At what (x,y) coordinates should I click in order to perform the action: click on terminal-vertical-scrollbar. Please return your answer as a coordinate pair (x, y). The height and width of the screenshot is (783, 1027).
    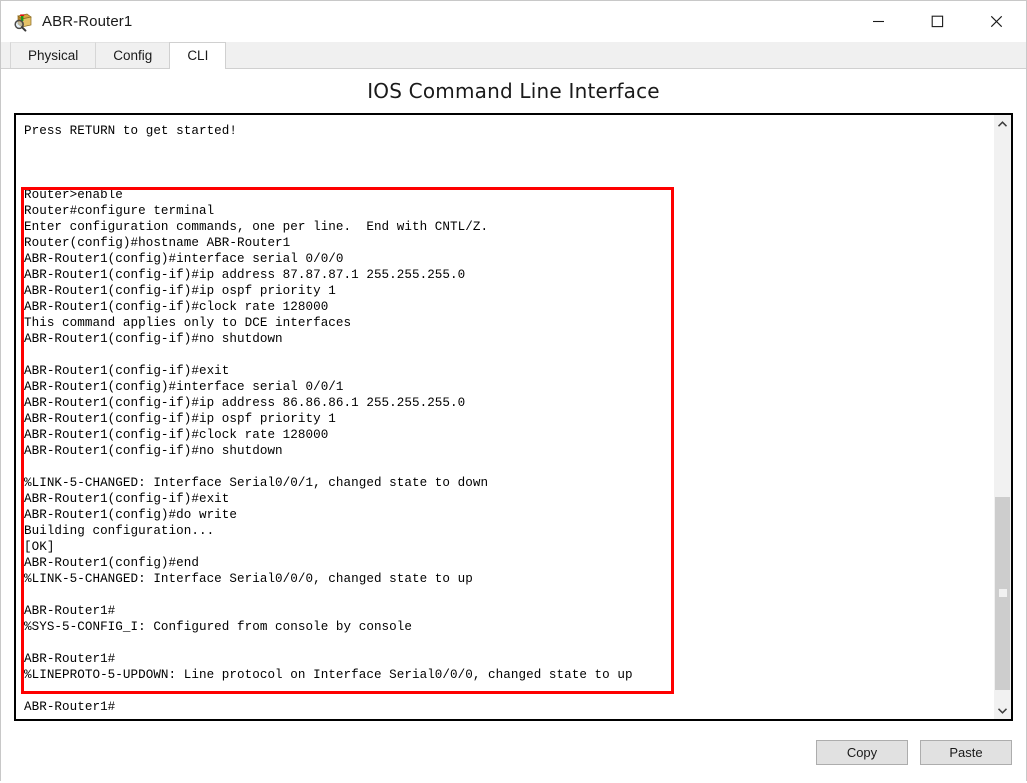
    Looking at the image, I should click on (1002, 417).